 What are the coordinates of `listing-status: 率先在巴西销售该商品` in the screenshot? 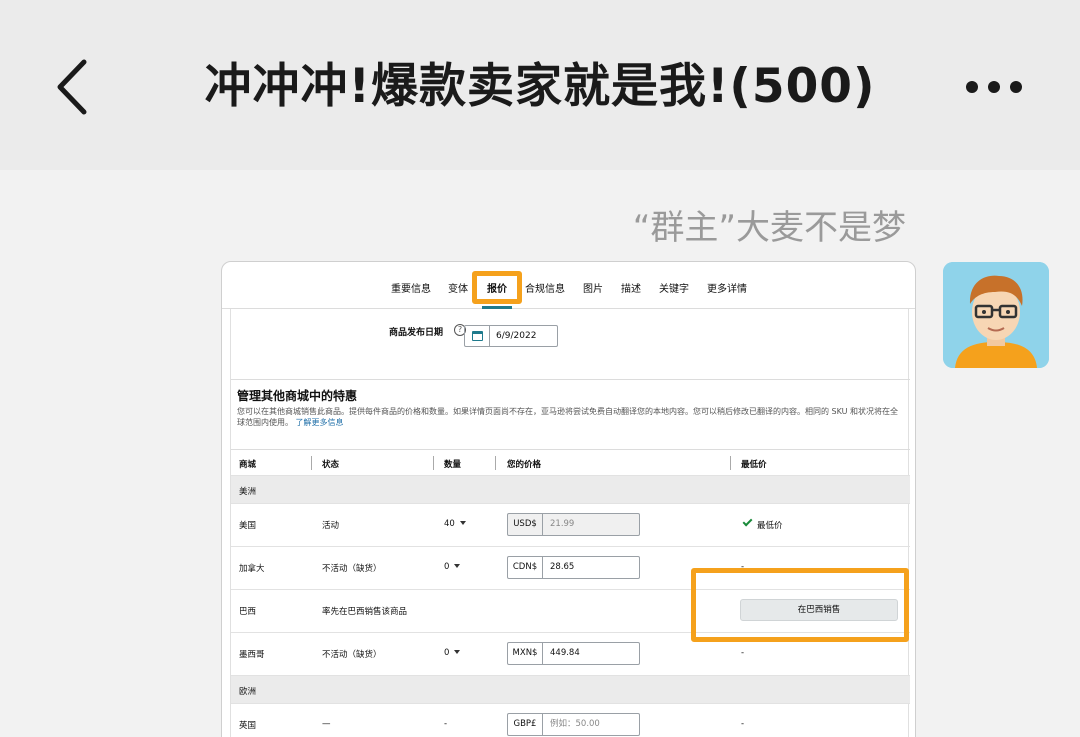 It's located at (365, 612).